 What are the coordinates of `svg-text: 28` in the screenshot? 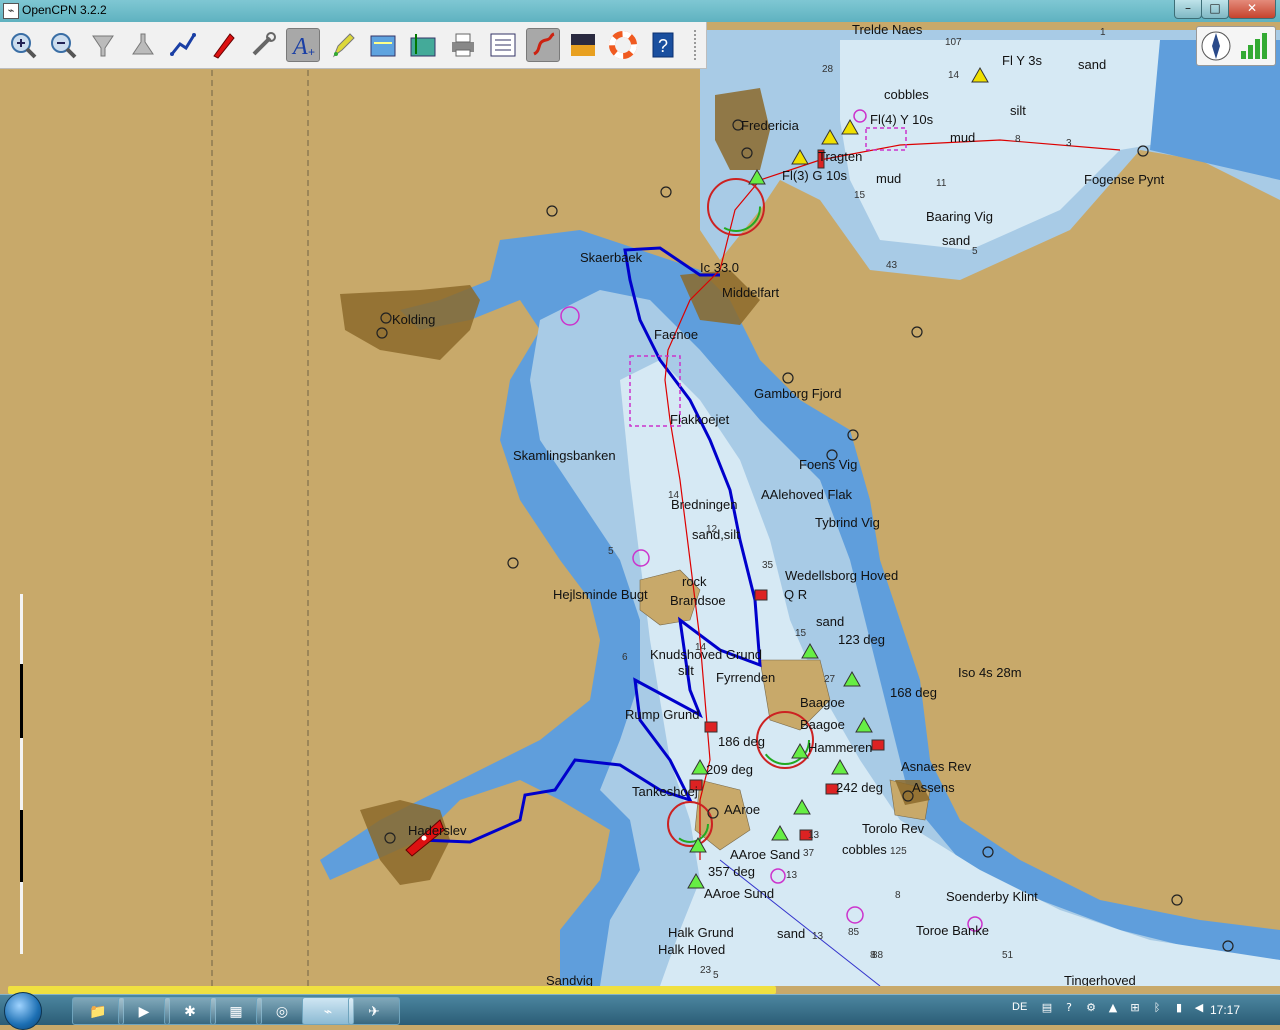 It's located at (828, 69).